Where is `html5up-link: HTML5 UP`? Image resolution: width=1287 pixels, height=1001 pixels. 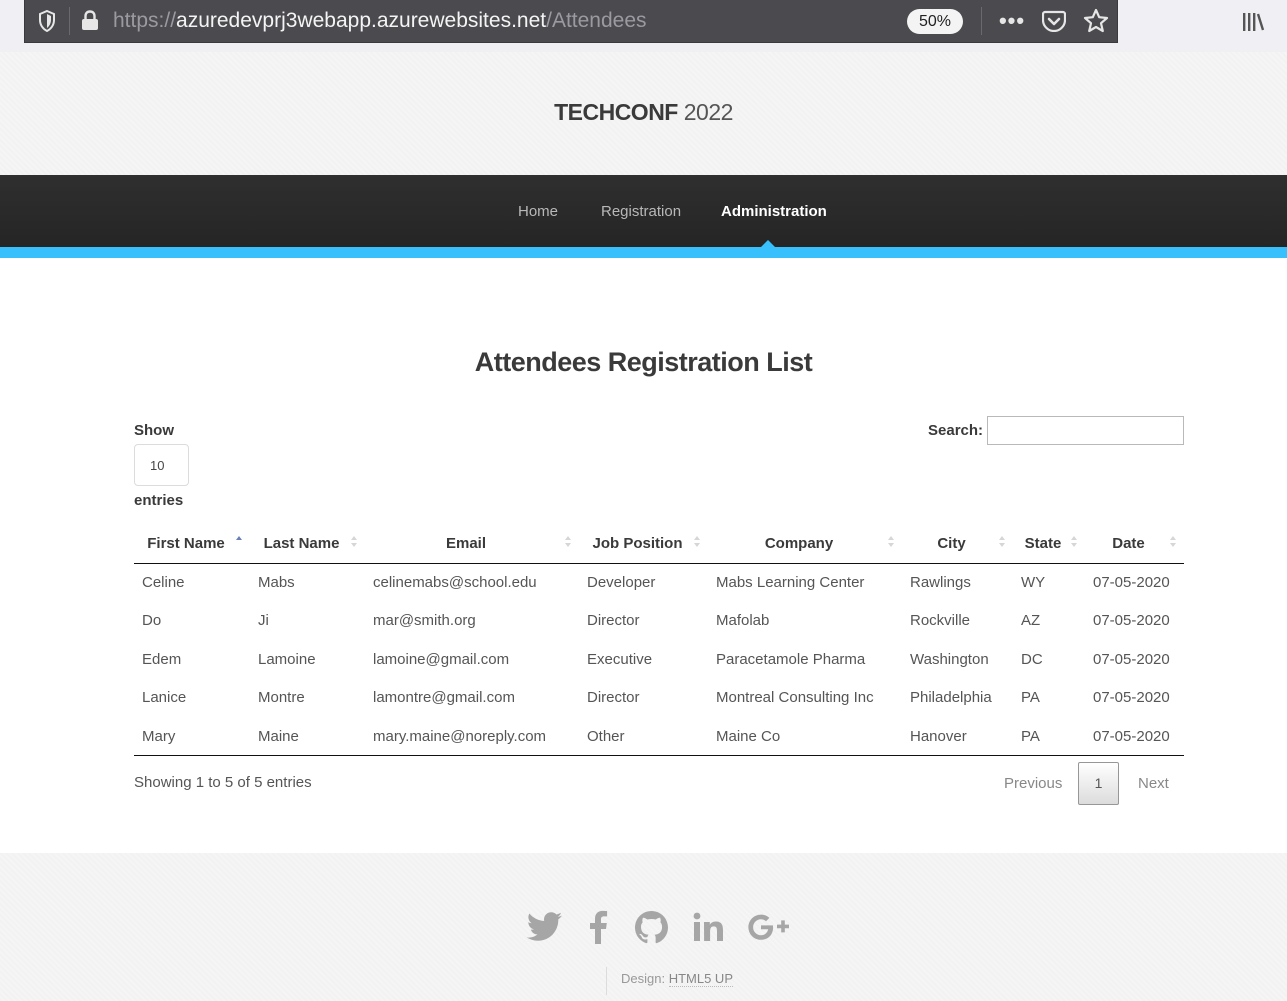
html5up-link: HTML5 UP is located at coordinates (700, 979).